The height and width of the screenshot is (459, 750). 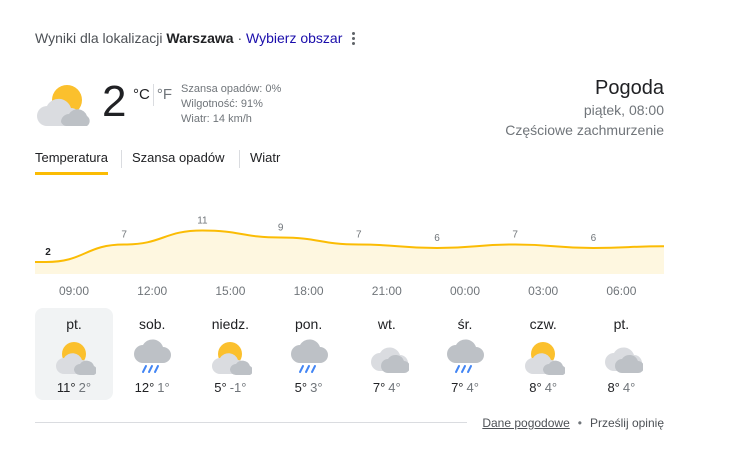 What do you see at coordinates (465, 324) in the screenshot?
I see `forecast-day-name: śr.` at bounding box center [465, 324].